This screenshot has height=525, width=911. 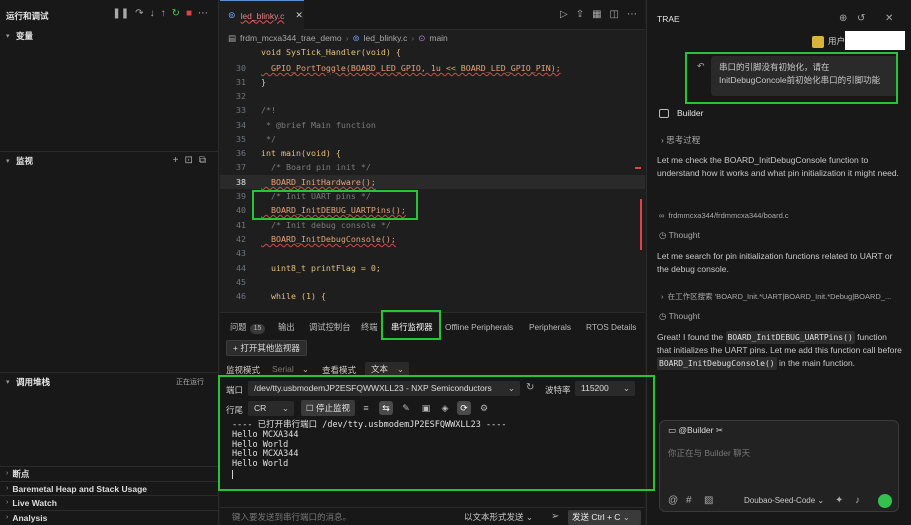 I want to click on code-line: 33 /*!, so click(x=432, y=110).